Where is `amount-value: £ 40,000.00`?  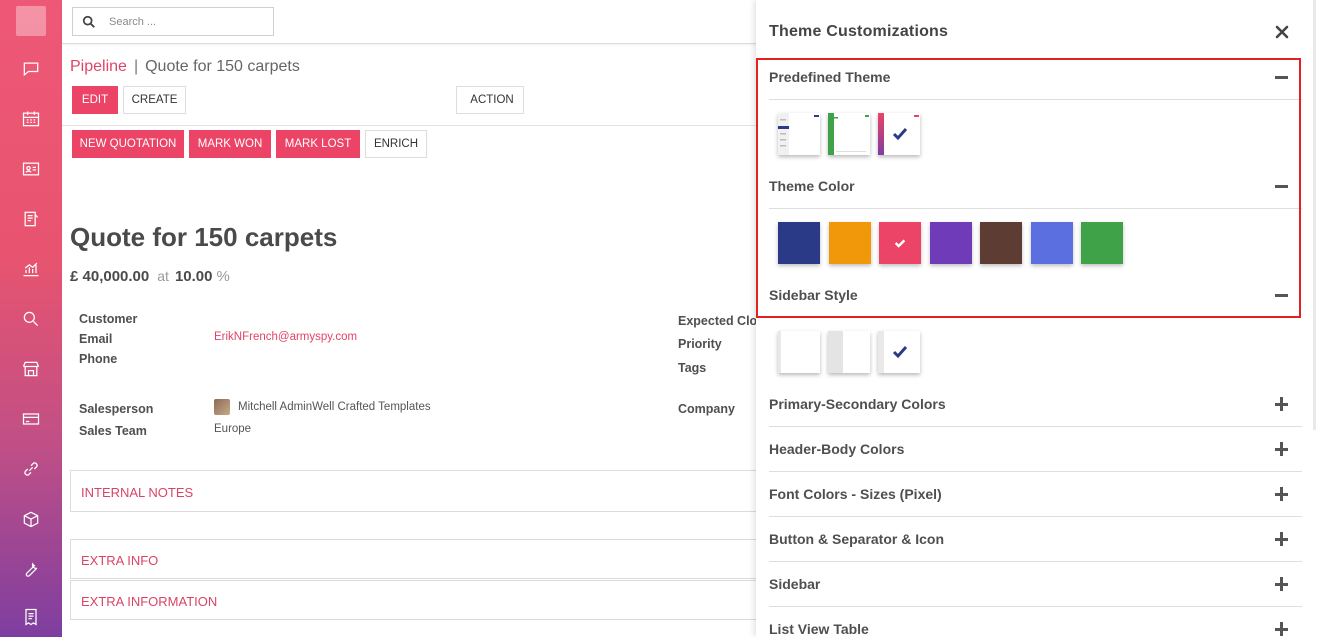
amount-value: £ 40,000.00 is located at coordinates (110, 276).